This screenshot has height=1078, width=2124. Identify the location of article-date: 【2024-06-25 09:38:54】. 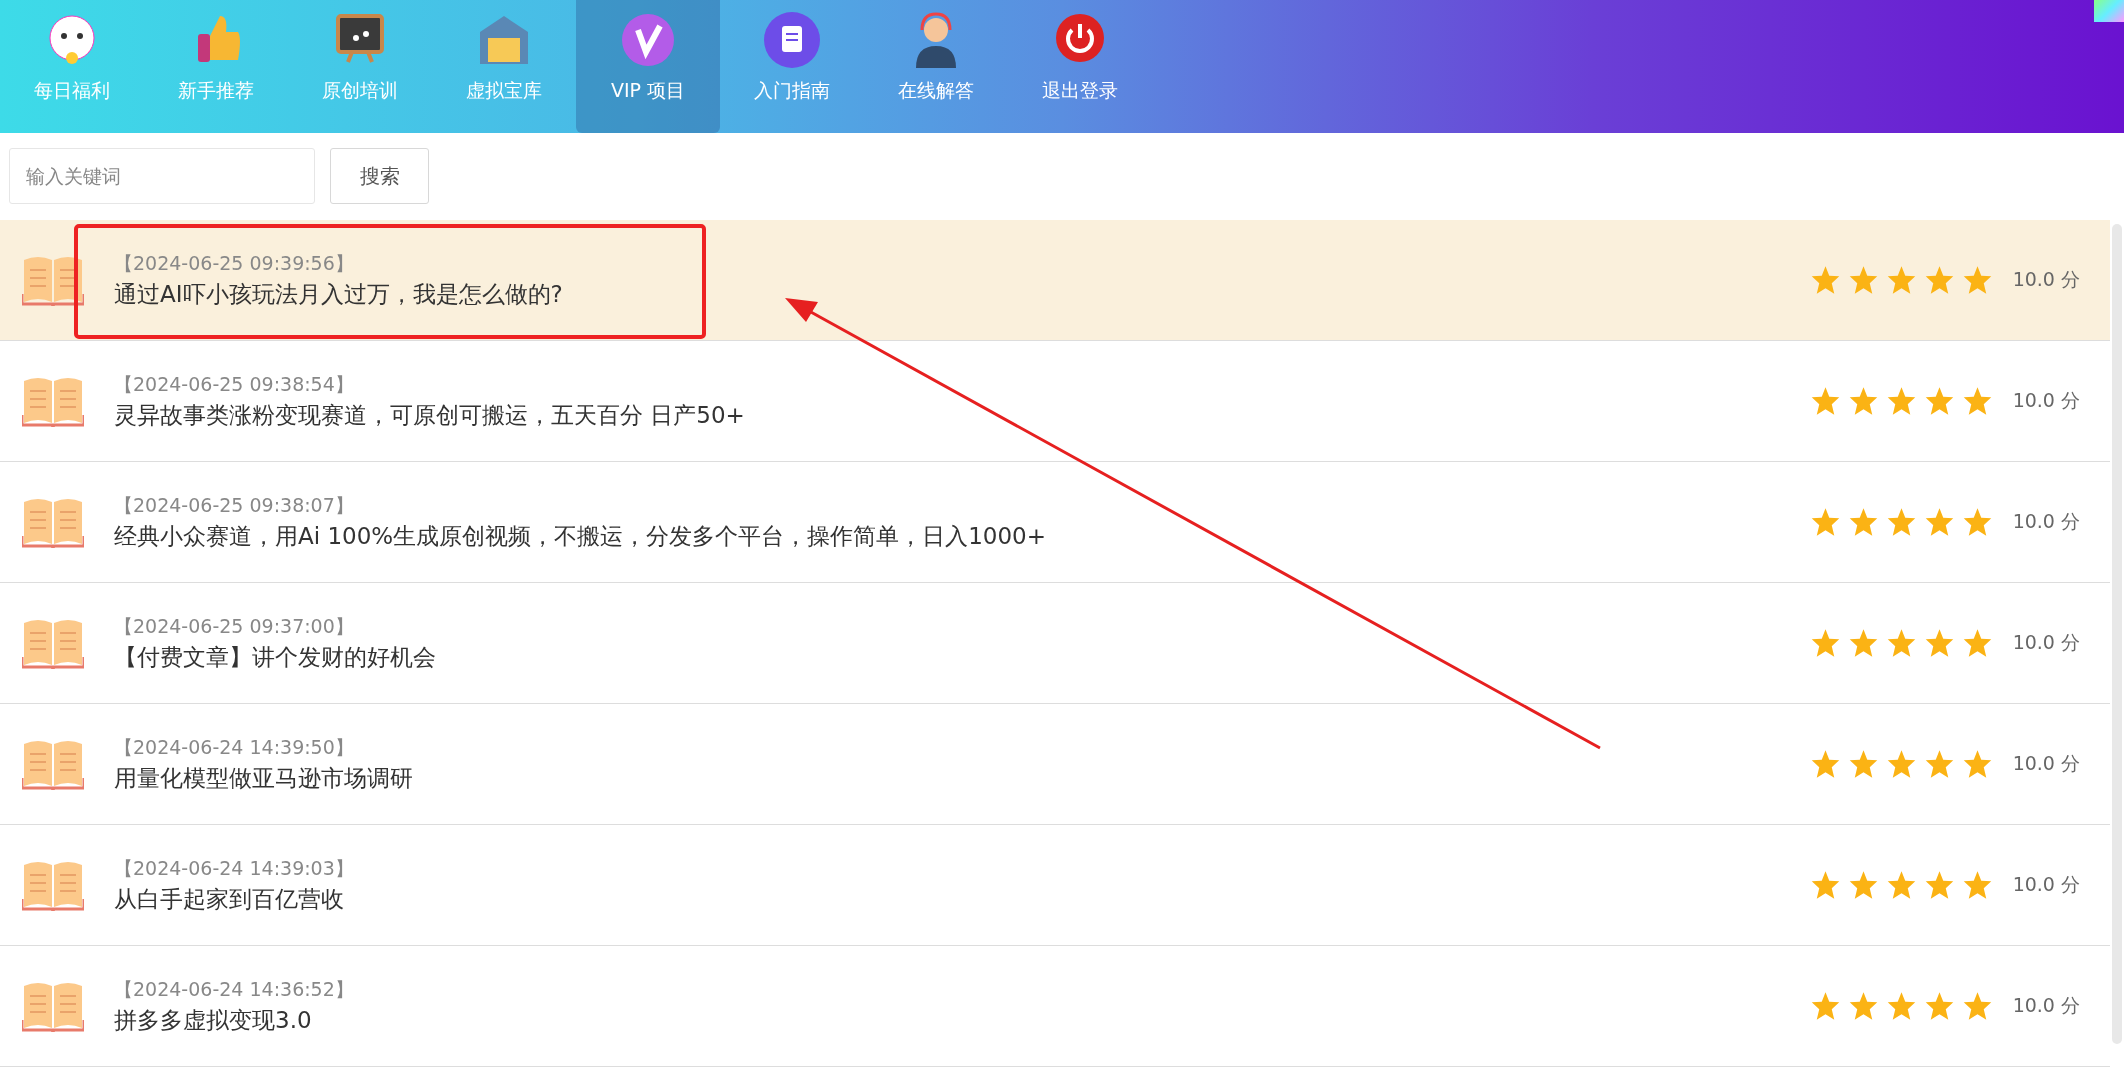
(234, 384).